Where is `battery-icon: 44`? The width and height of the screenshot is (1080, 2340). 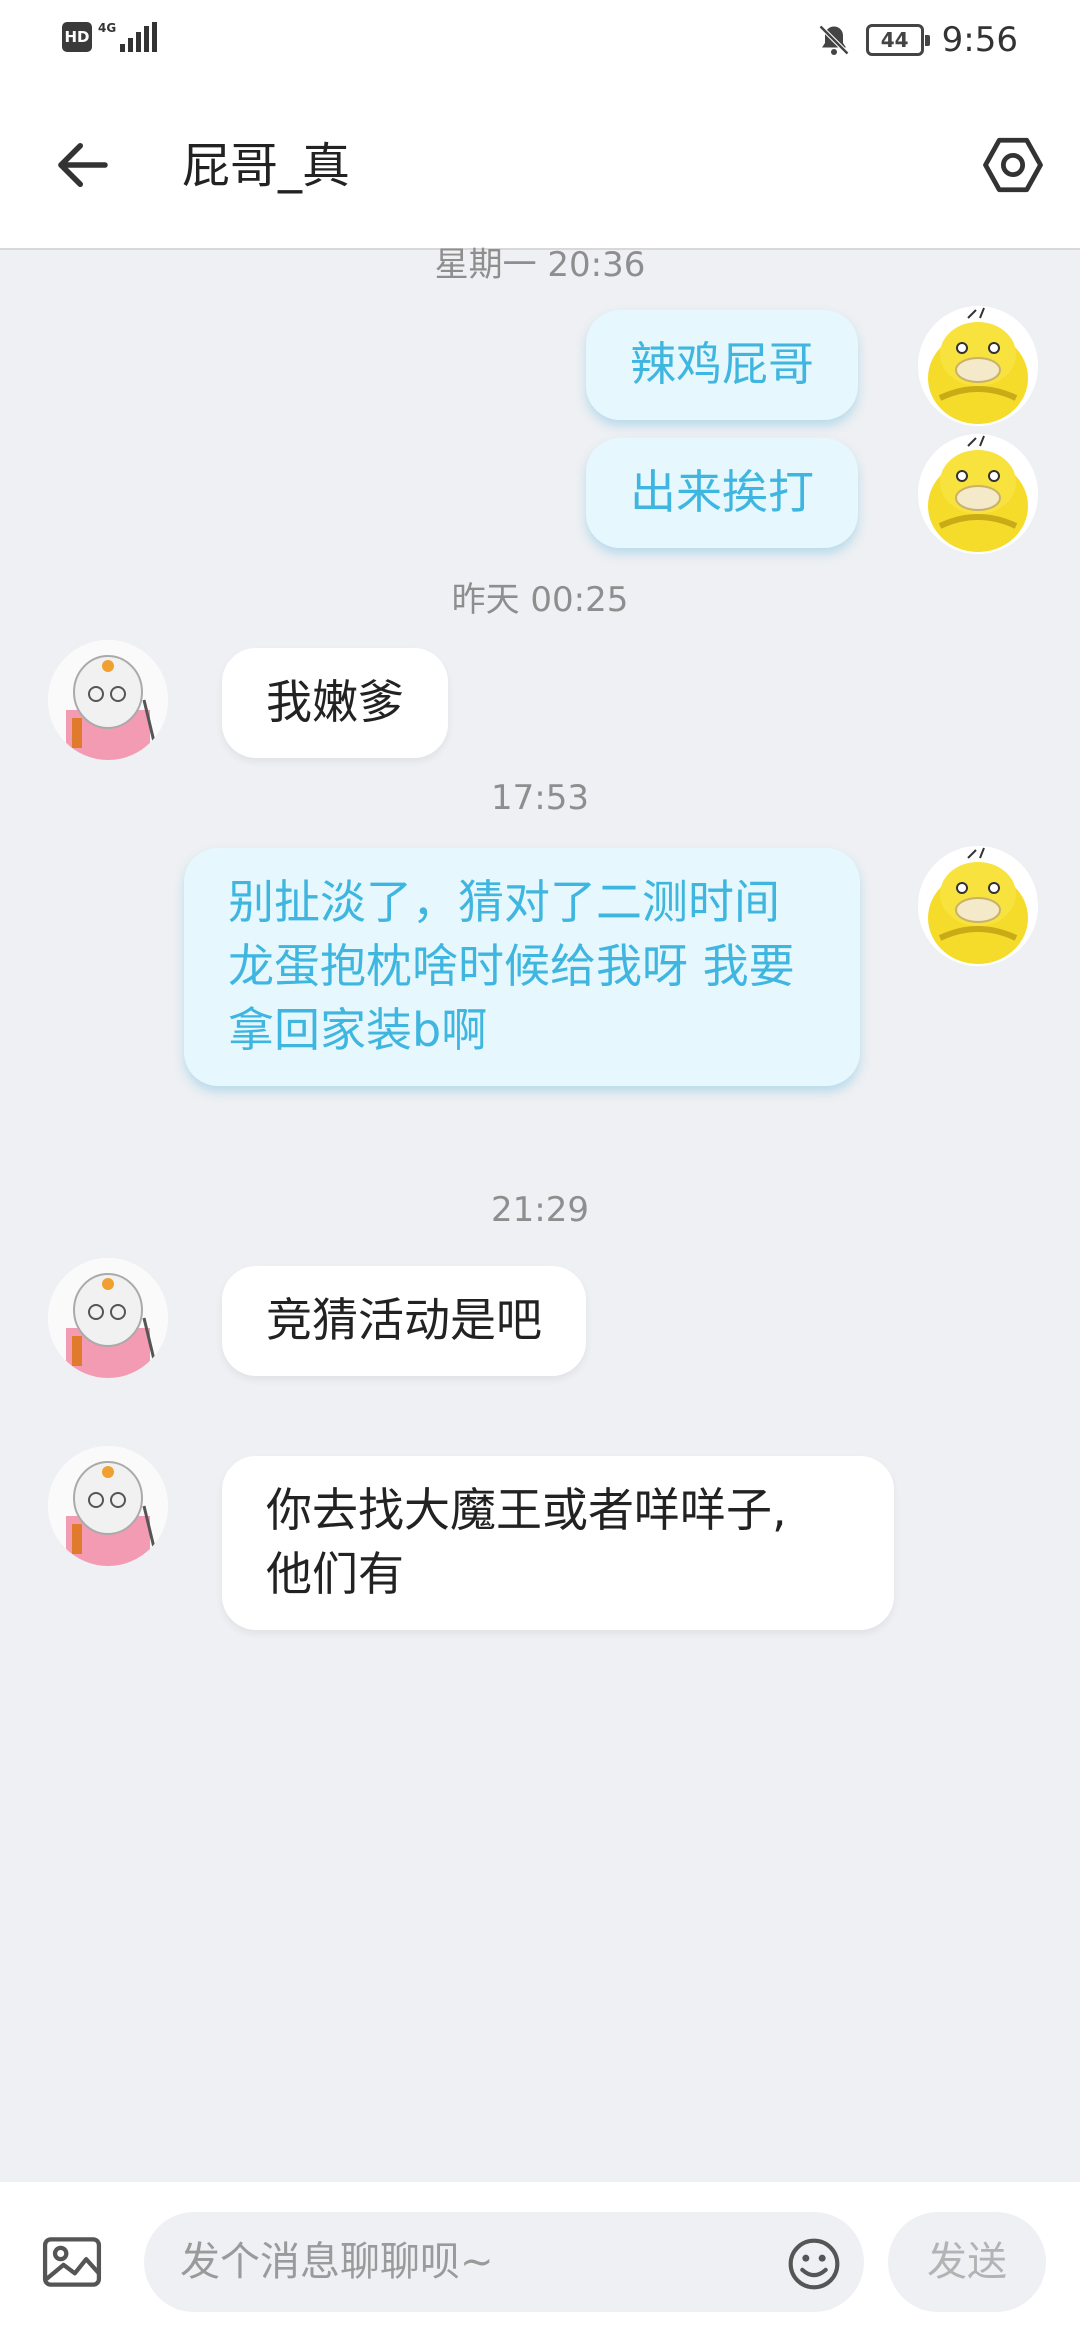
battery-icon: 44 is located at coordinates (897, 40).